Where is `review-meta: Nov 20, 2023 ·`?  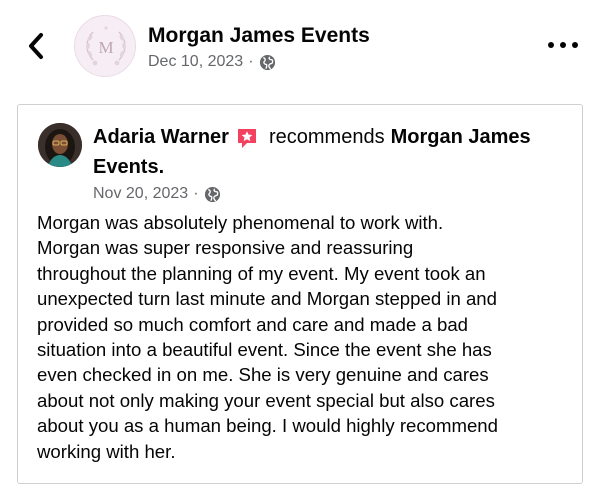
review-meta: Nov 20, 2023 · is located at coordinates (157, 194).